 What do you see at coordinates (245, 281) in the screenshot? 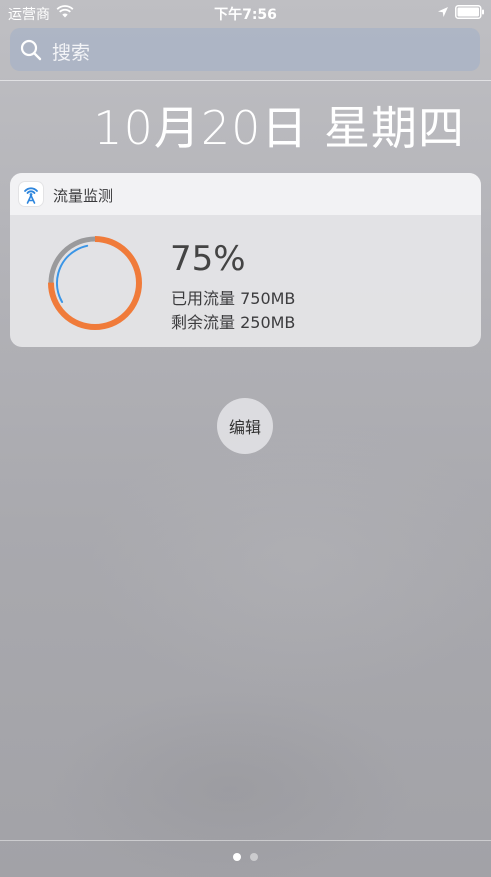
I see `widget-body: 75% 已用流量 750MB 剩余流量 250MB` at bounding box center [245, 281].